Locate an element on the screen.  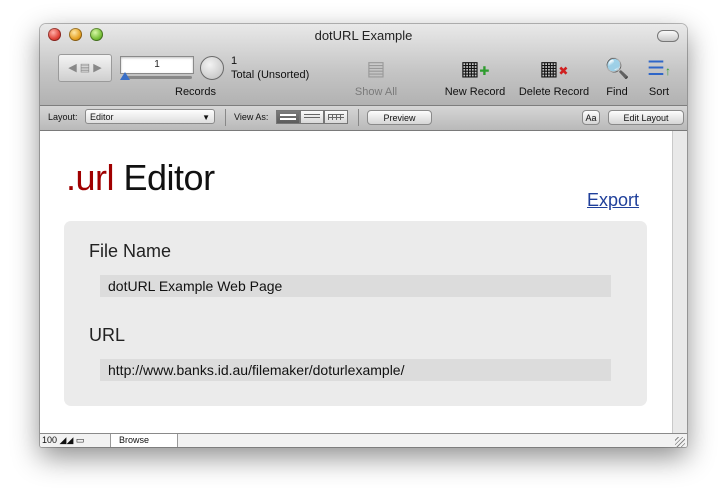
window-title: dotURL Example is located at coordinates (363, 35).